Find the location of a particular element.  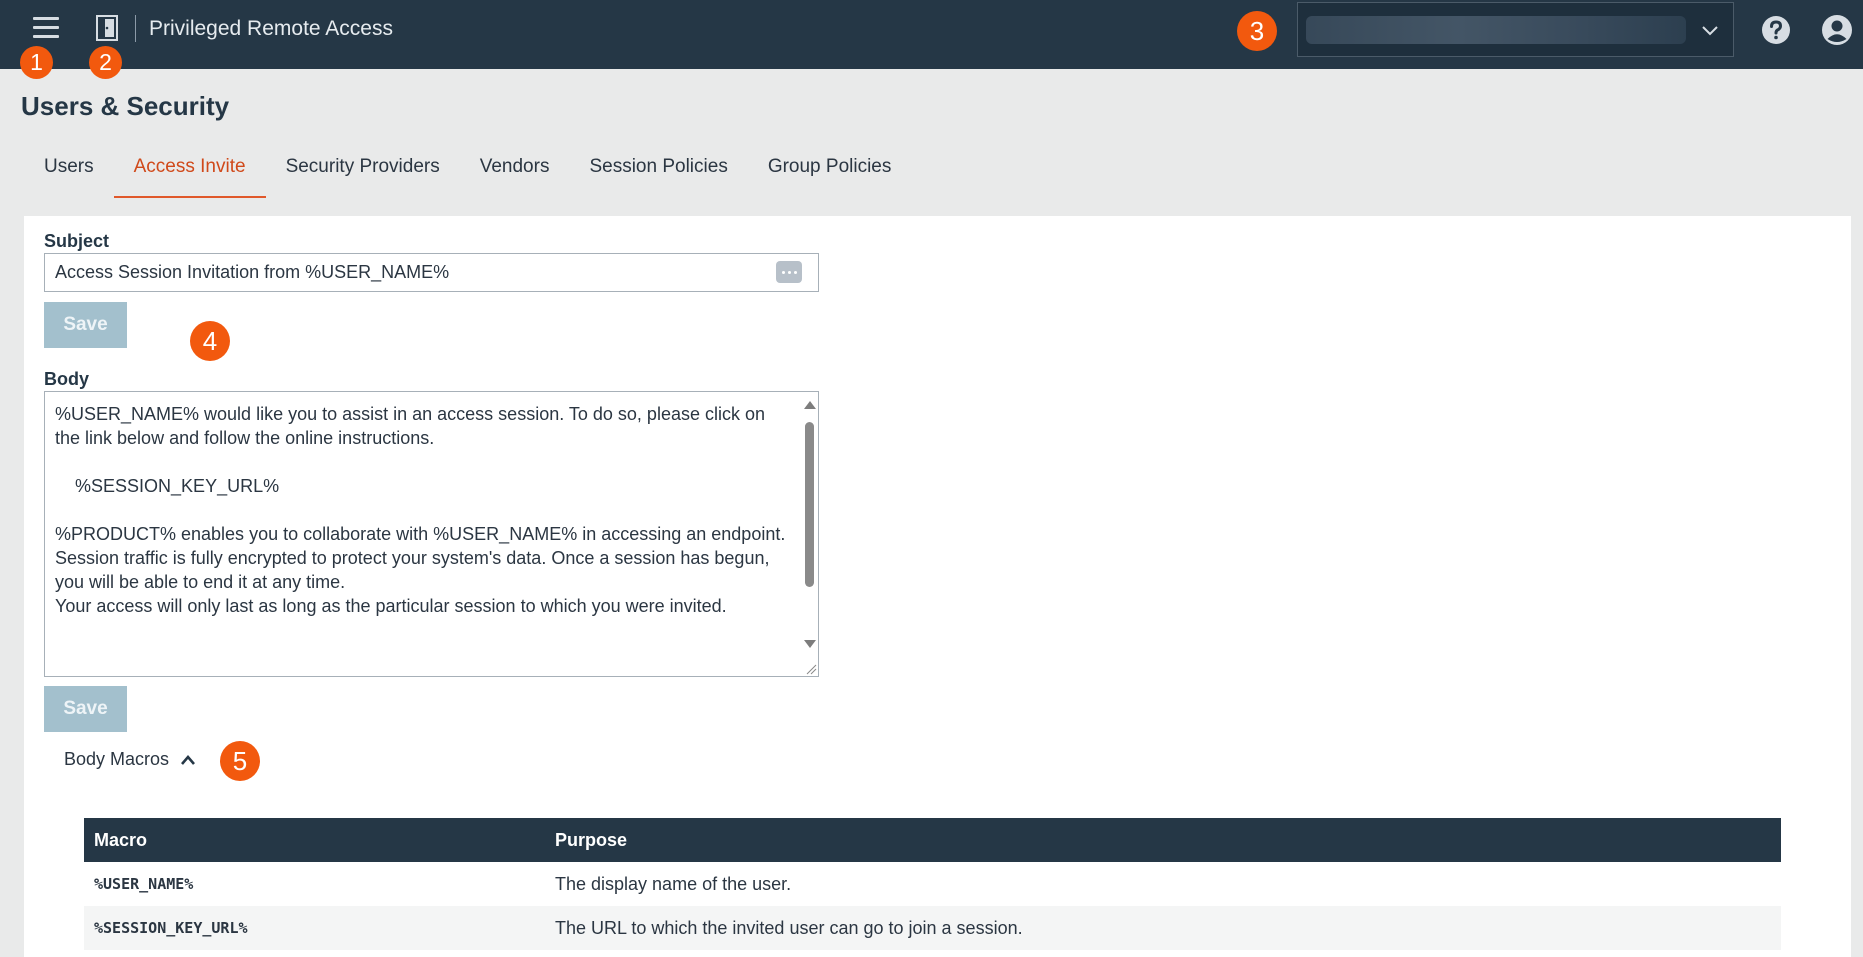

tab-group-policies: Group Policies is located at coordinates (830, 171).